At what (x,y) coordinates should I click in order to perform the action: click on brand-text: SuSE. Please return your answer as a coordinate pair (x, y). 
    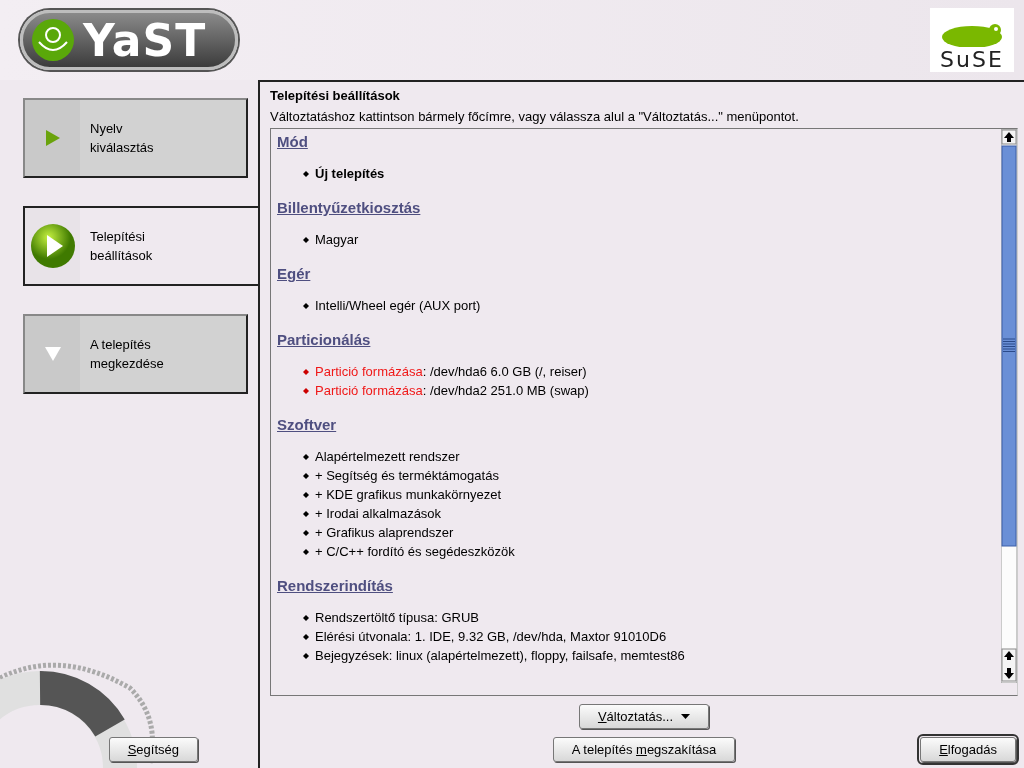
    Looking at the image, I should click on (972, 59).